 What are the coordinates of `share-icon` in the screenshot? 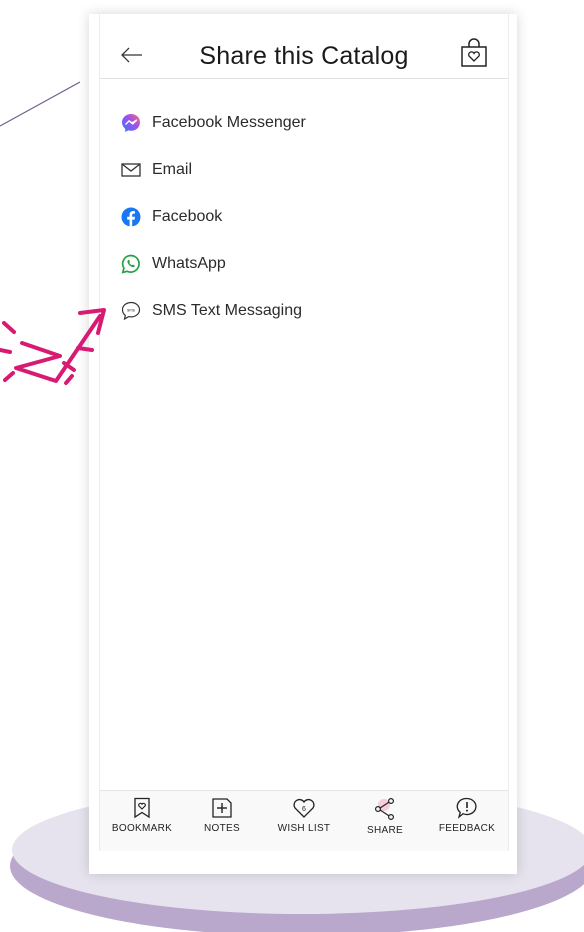 It's located at (384, 809).